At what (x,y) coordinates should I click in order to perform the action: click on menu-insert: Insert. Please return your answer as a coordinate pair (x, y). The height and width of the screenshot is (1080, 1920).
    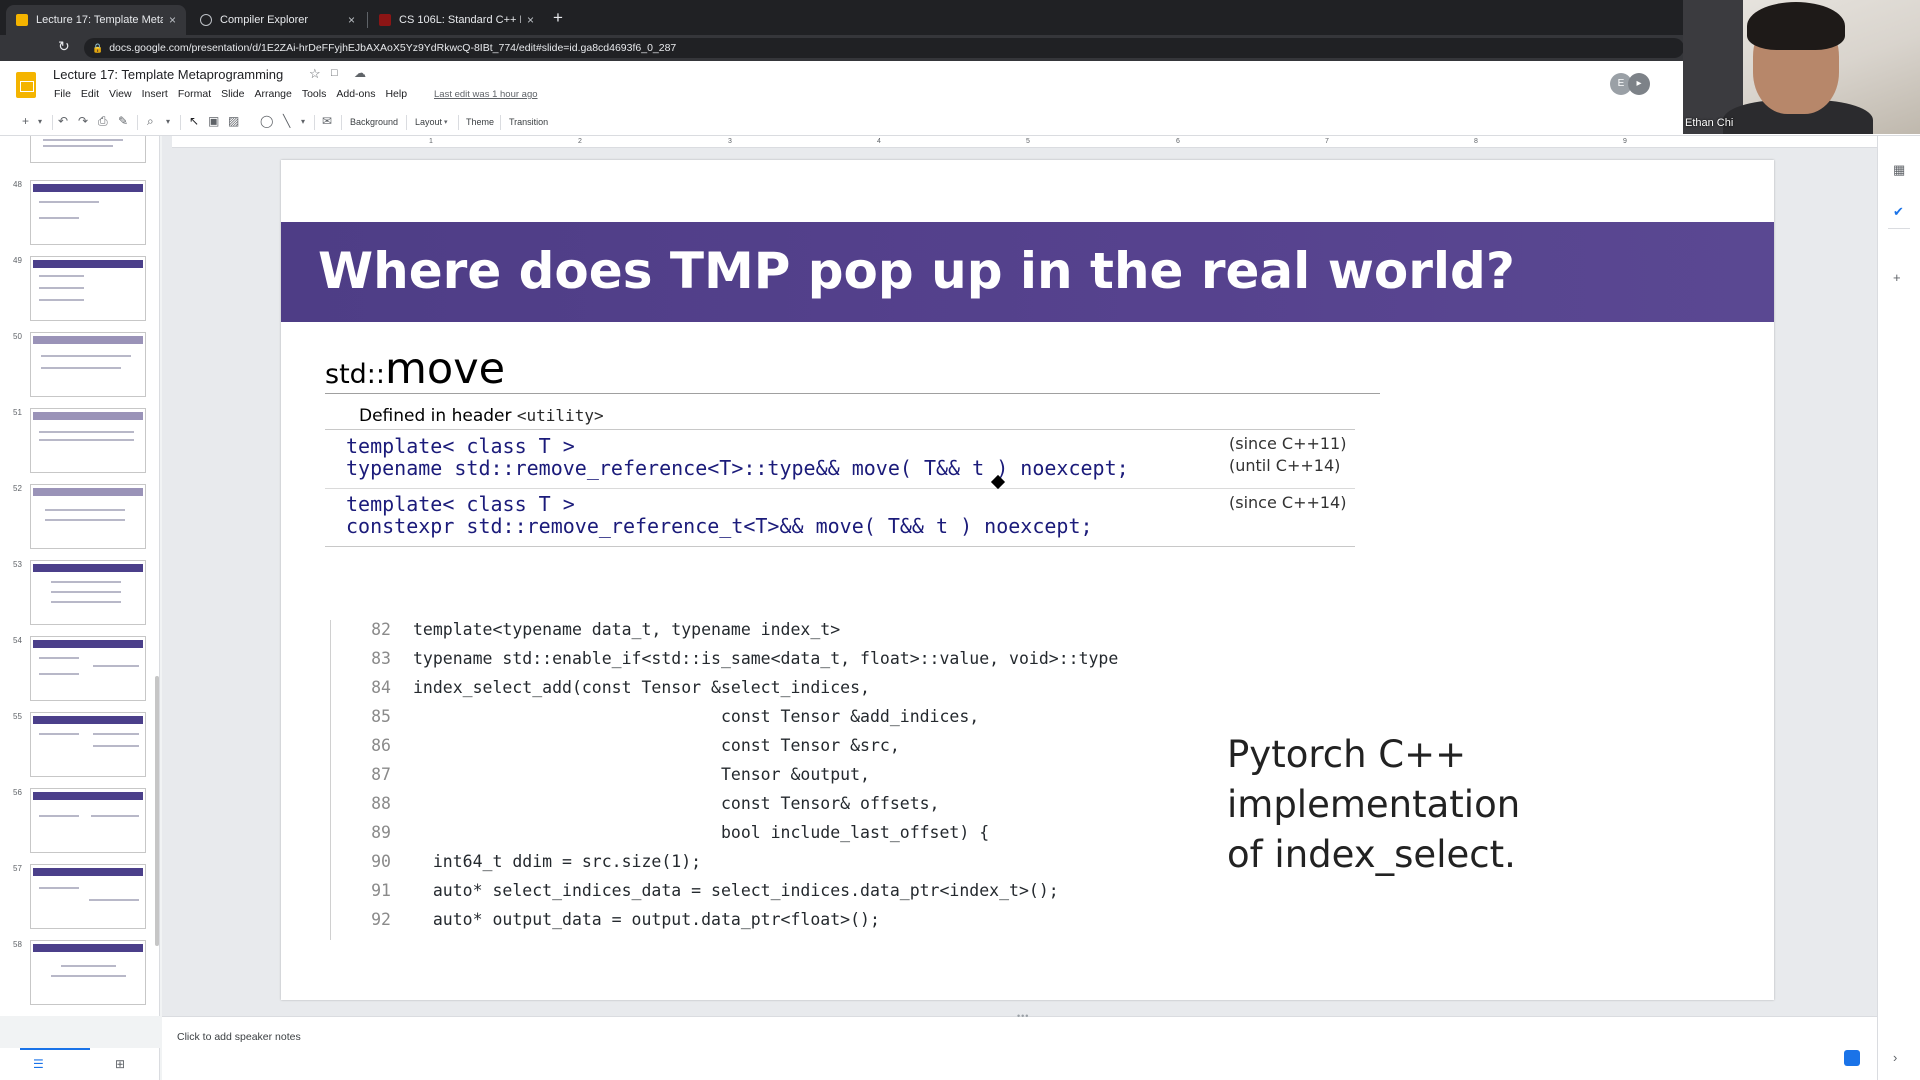
    Looking at the image, I should click on (155, 94).